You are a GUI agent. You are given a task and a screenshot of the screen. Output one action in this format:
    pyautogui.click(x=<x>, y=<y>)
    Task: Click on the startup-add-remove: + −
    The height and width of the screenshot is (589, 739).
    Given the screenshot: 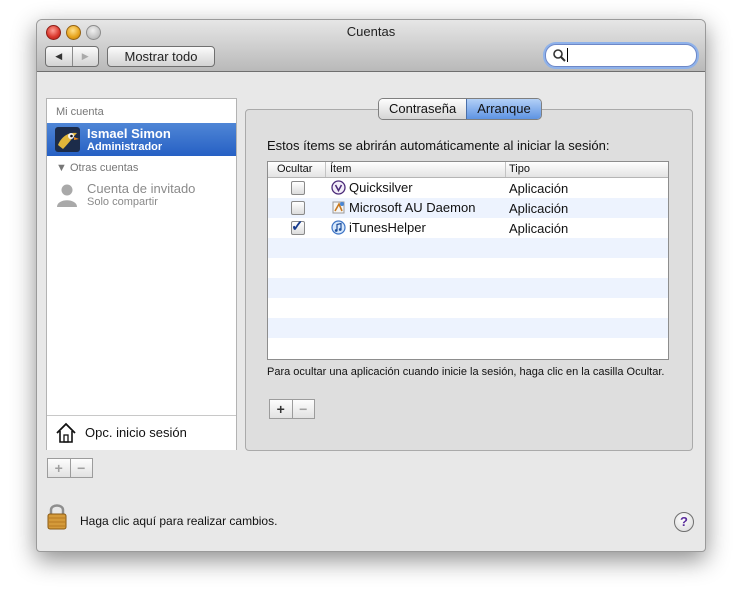 What is the action you would take?
    pyautogui.click(x=292, y=409)
    